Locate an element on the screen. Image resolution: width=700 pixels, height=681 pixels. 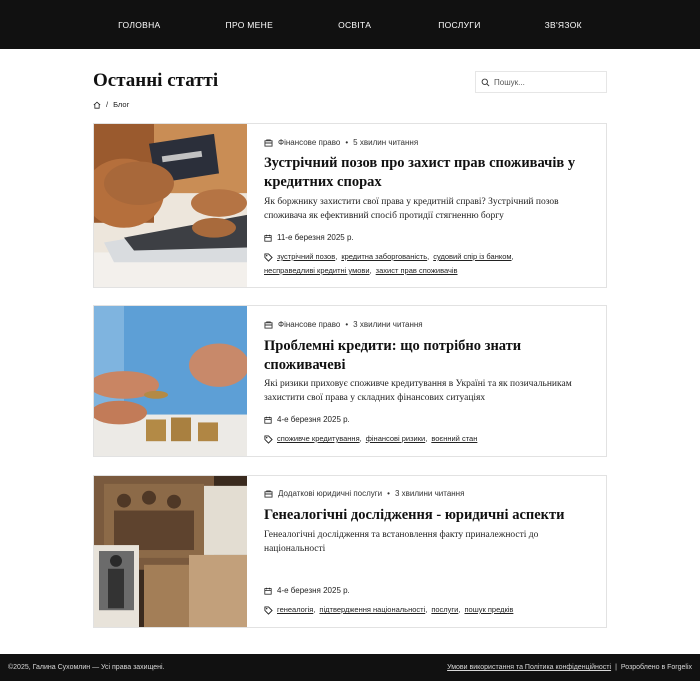
tag-link: зустрічний позов is located at coordinates (306, 257).